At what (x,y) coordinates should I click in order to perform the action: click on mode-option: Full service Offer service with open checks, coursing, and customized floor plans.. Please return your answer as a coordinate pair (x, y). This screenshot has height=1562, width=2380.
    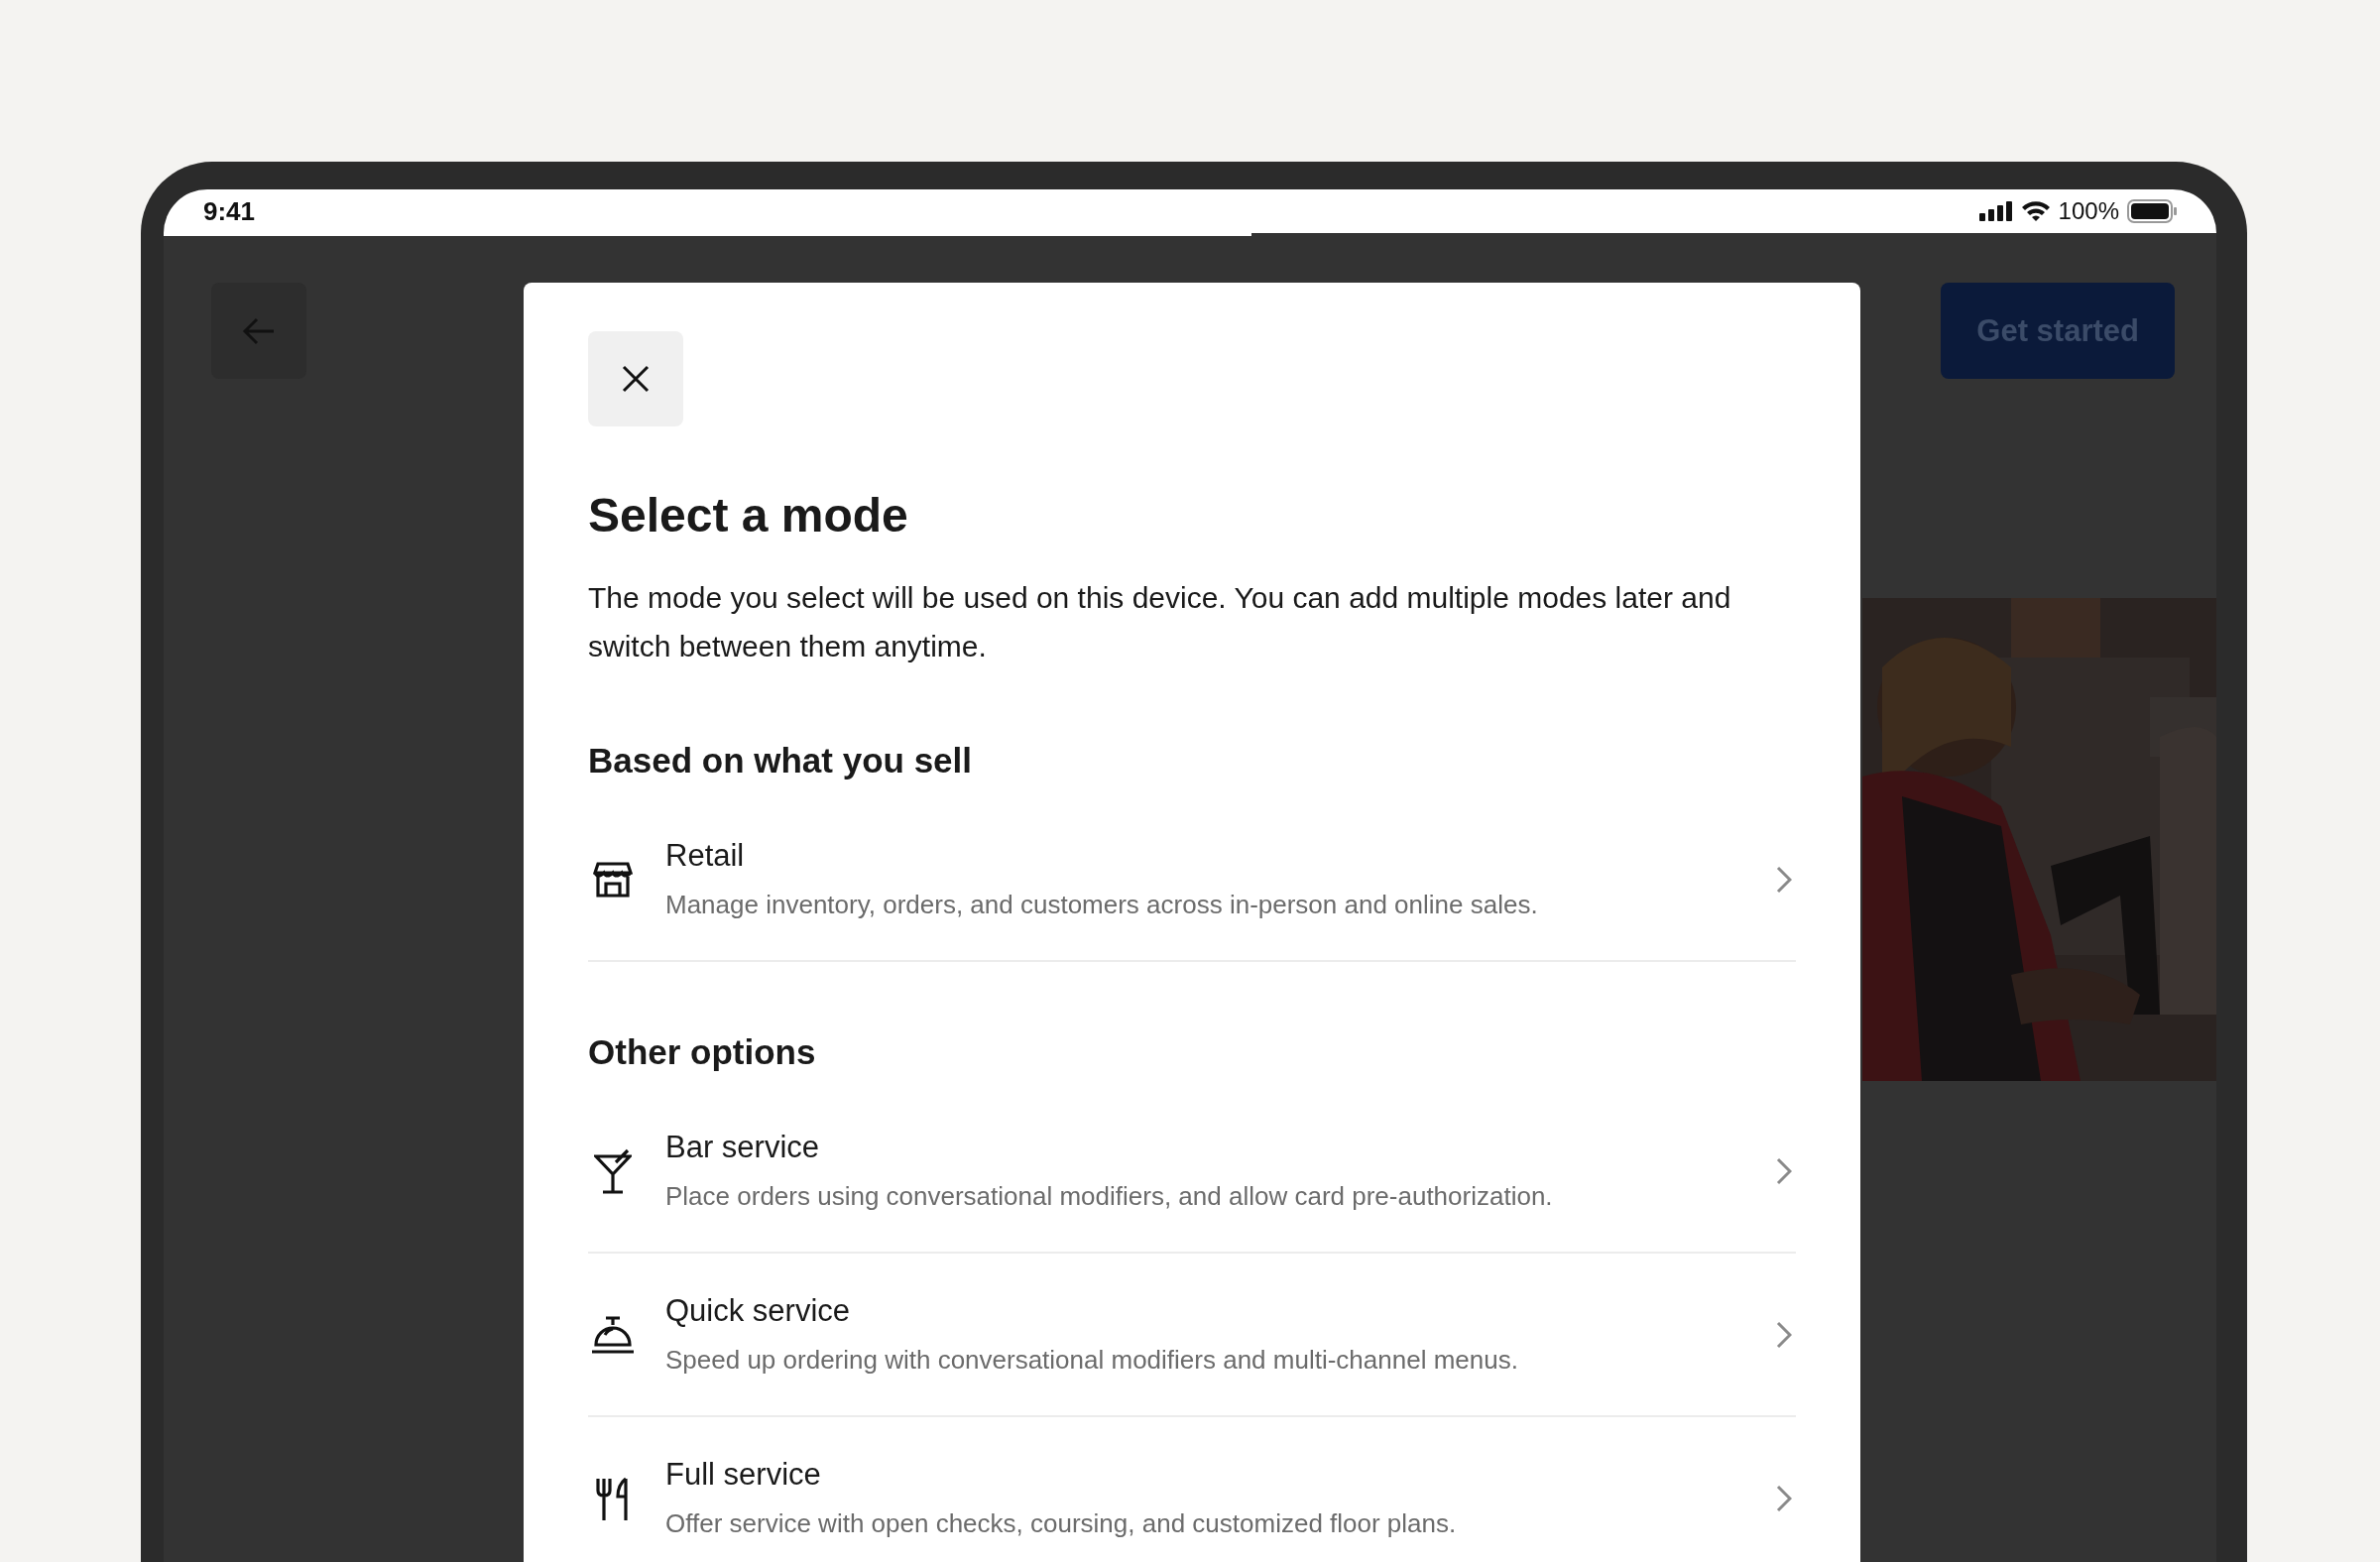
    Looking at the image, I should click on (1192, 1489).